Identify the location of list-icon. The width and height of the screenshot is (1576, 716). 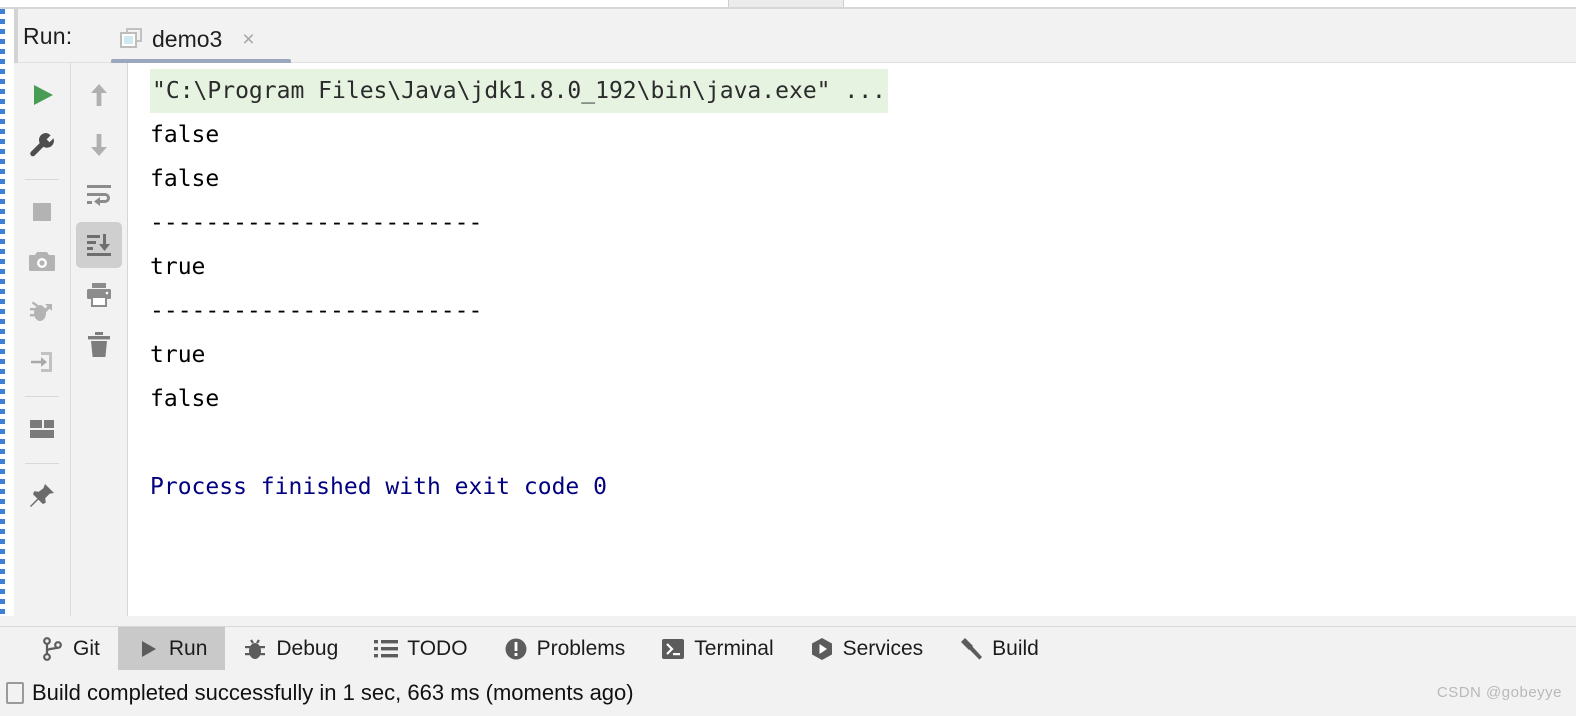
(386, 649).